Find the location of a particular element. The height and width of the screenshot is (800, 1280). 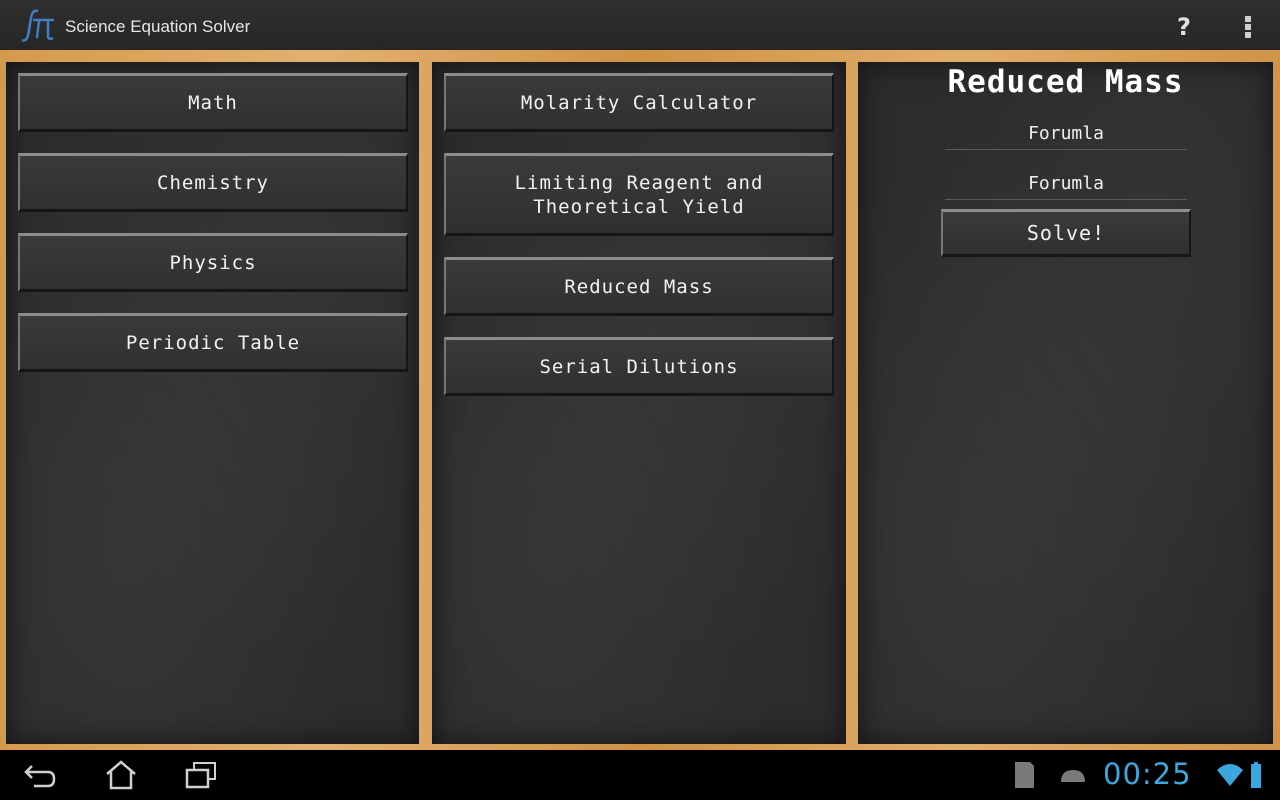

wifi-icon is located at coordinates (1230, 775).